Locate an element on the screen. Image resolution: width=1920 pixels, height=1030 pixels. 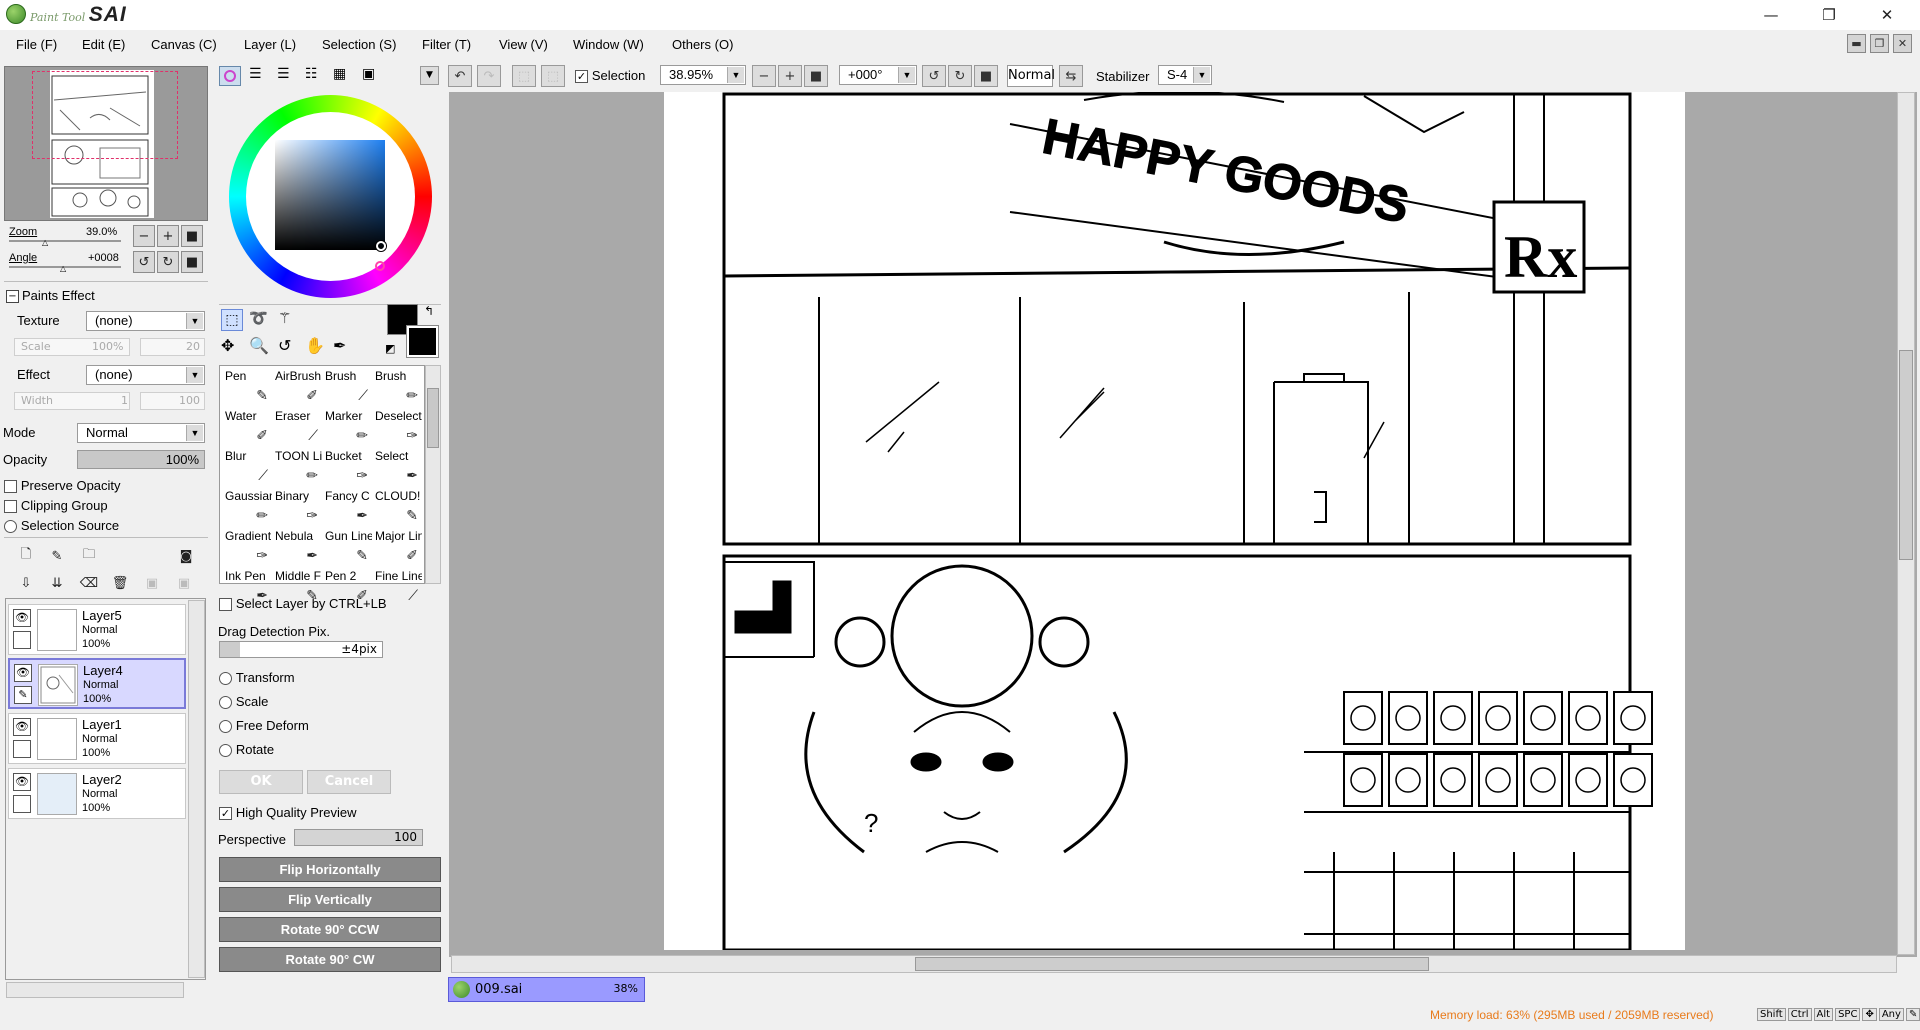
toolbar-zoom-reset-icon: ■ is located at coordinates (816, 76).